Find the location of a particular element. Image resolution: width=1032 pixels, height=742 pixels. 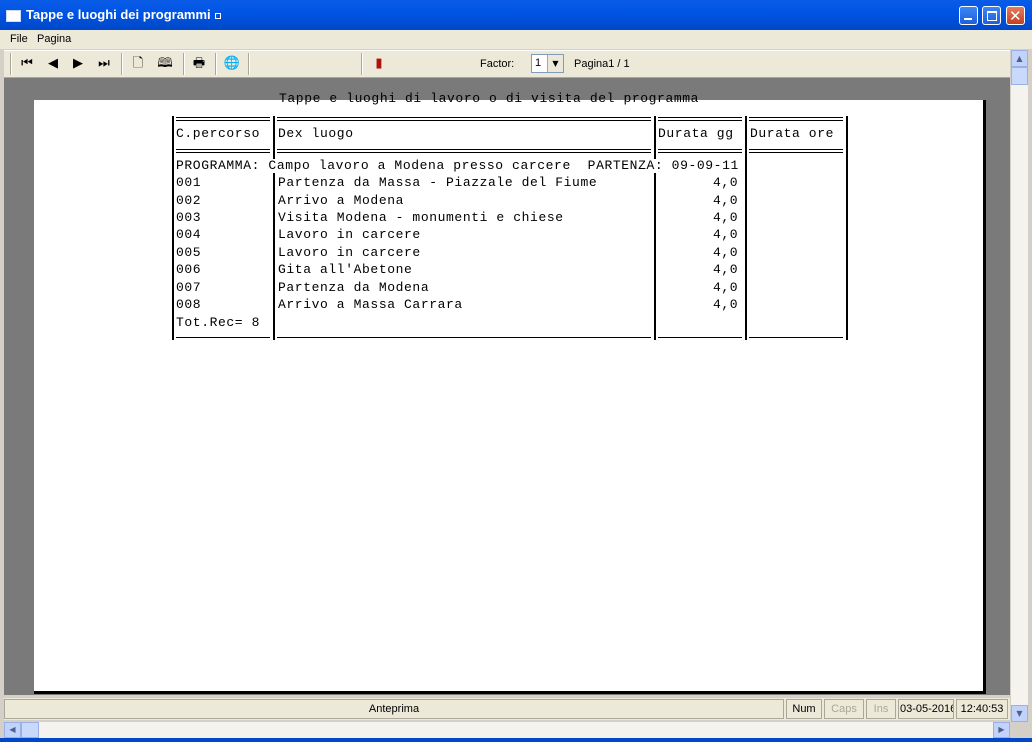

row-luogo: Partenza da Massa - Piazzale del Fiume is located at coordinates (438, 182).